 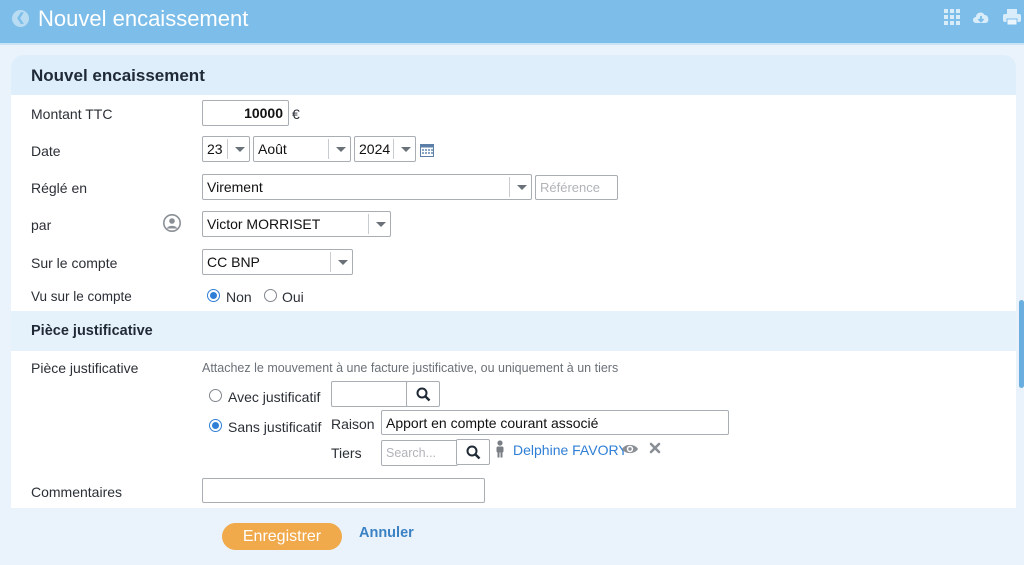 I want to click on tiers-search-button, so click(x=473, y=452).